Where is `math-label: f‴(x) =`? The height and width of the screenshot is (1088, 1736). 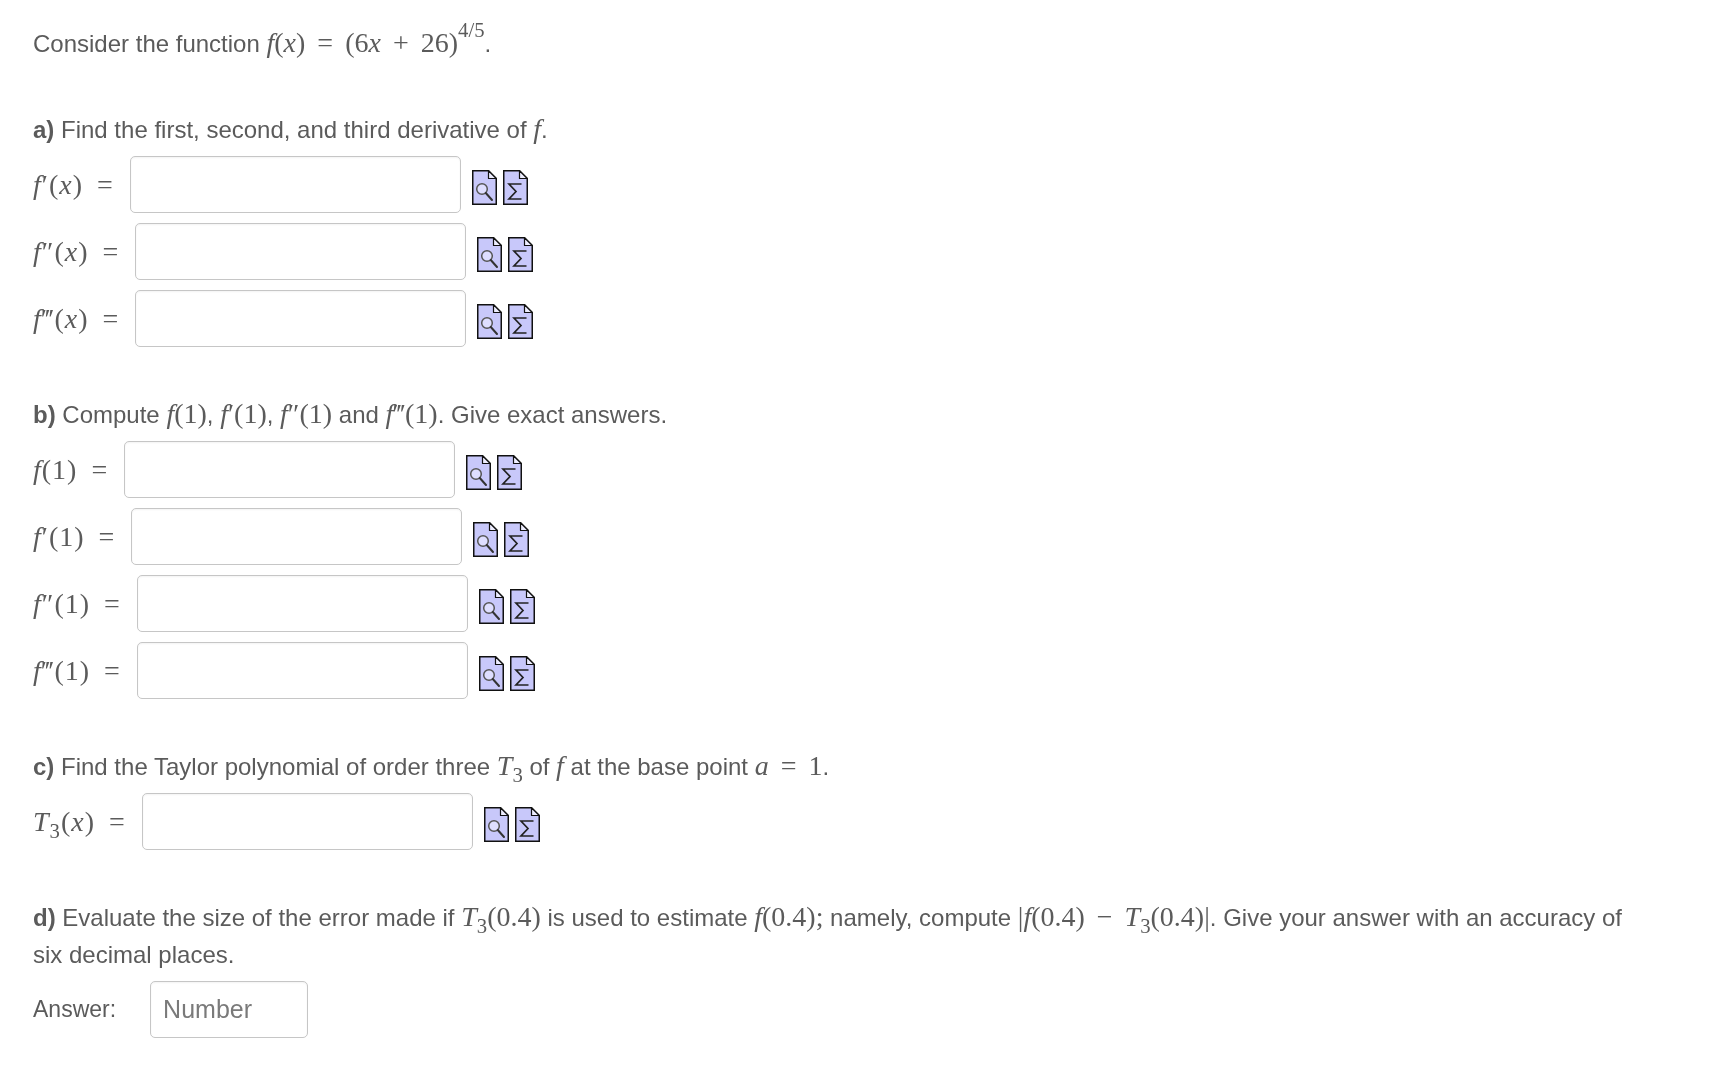 math-label: f‴(x) = is located at coordinates (76, 318).